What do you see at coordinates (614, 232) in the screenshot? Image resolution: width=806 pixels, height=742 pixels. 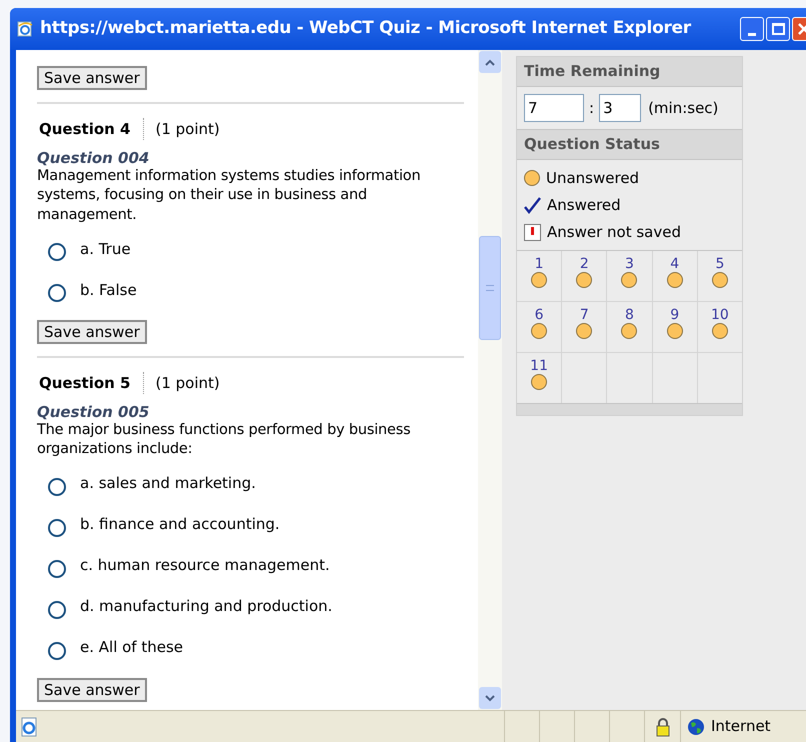 I see `legend-label: Answer not saved` at bounding box center [614, 232].